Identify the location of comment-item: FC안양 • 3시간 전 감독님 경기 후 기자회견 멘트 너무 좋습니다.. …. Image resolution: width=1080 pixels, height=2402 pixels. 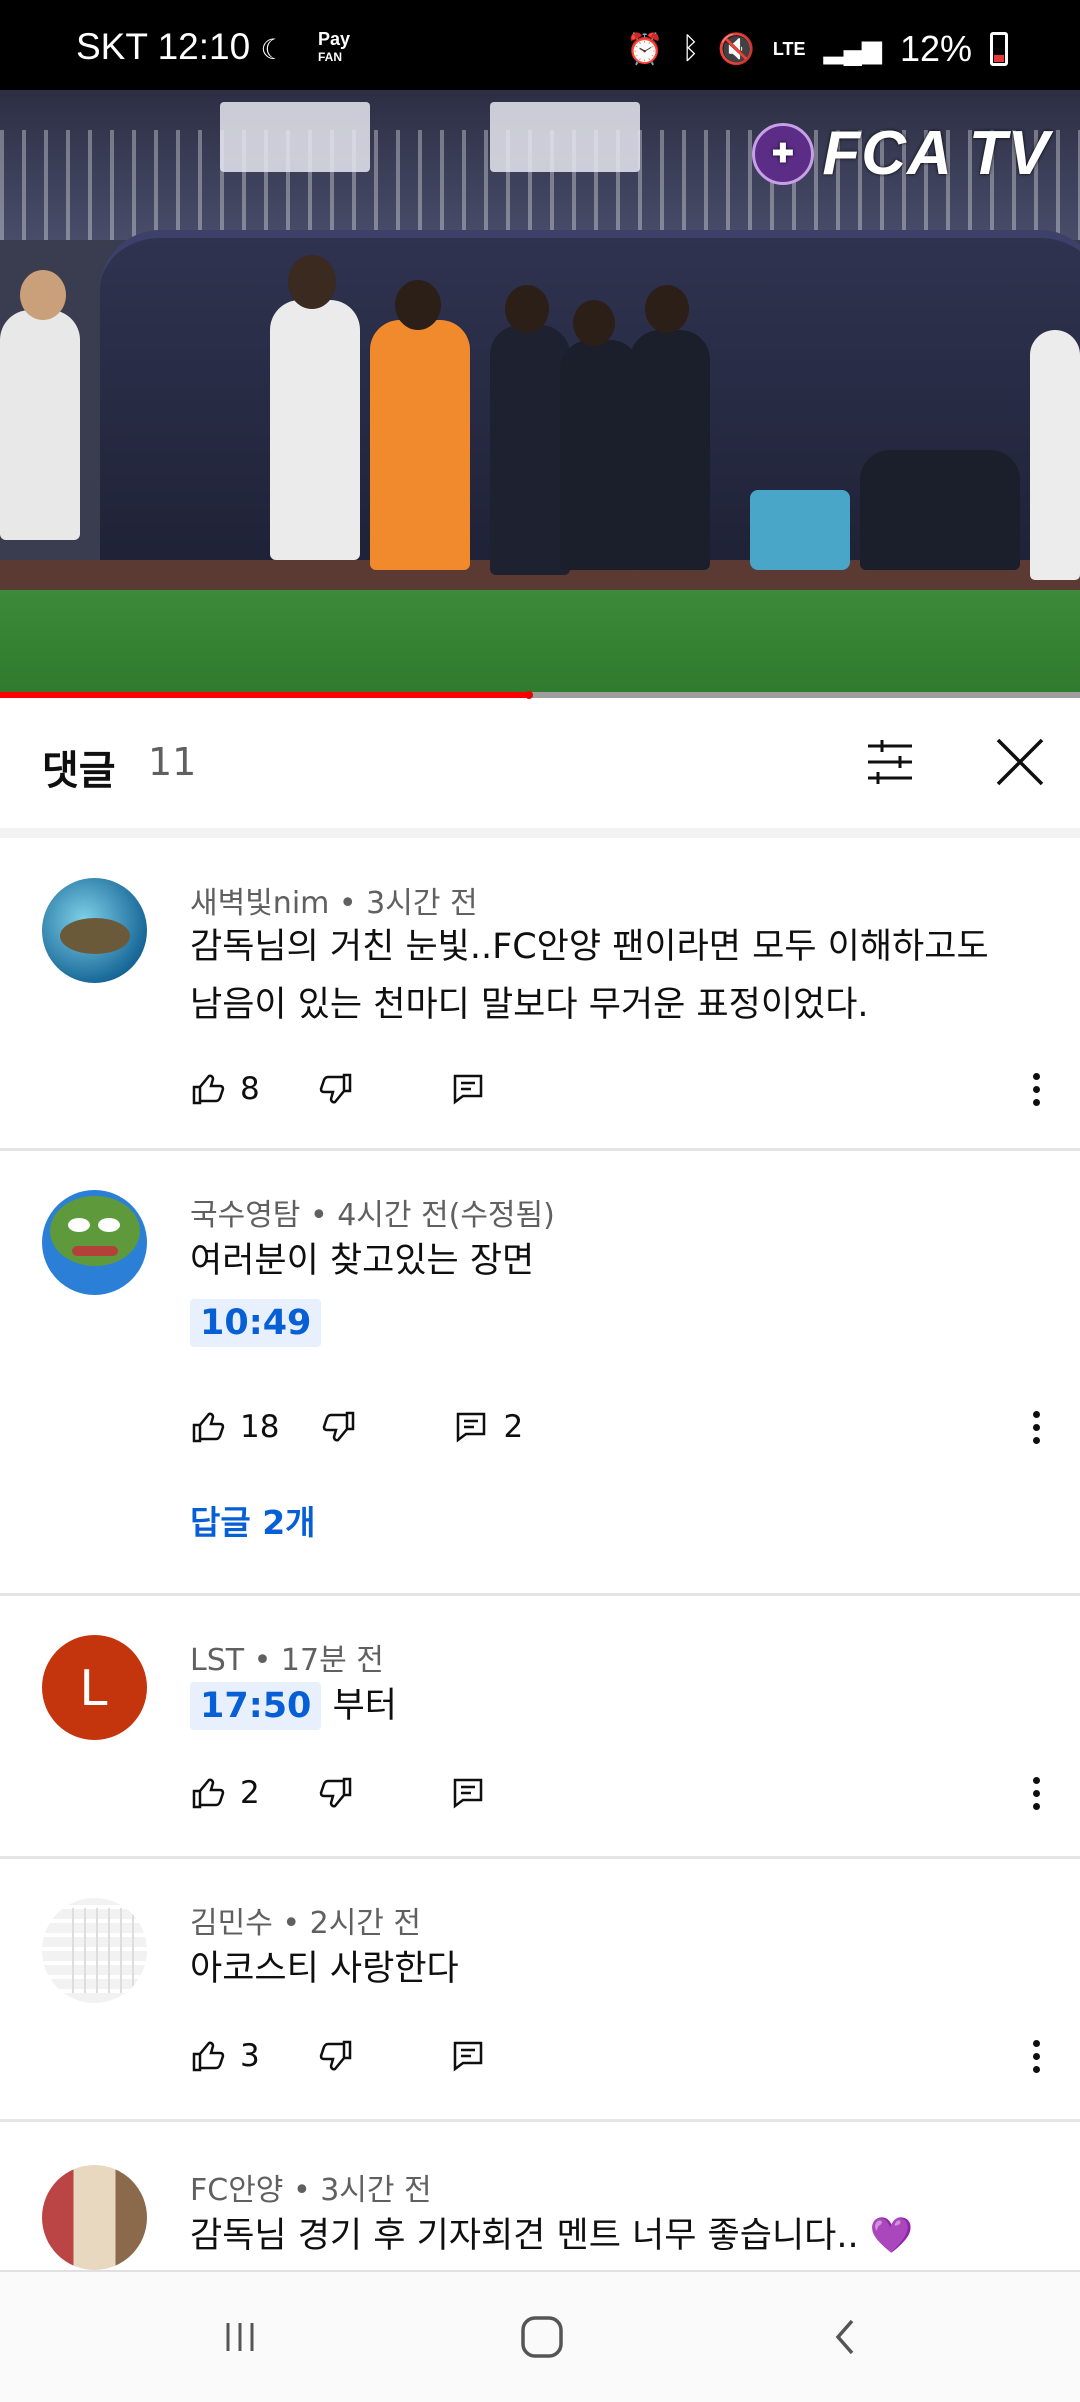
(540, 2194).